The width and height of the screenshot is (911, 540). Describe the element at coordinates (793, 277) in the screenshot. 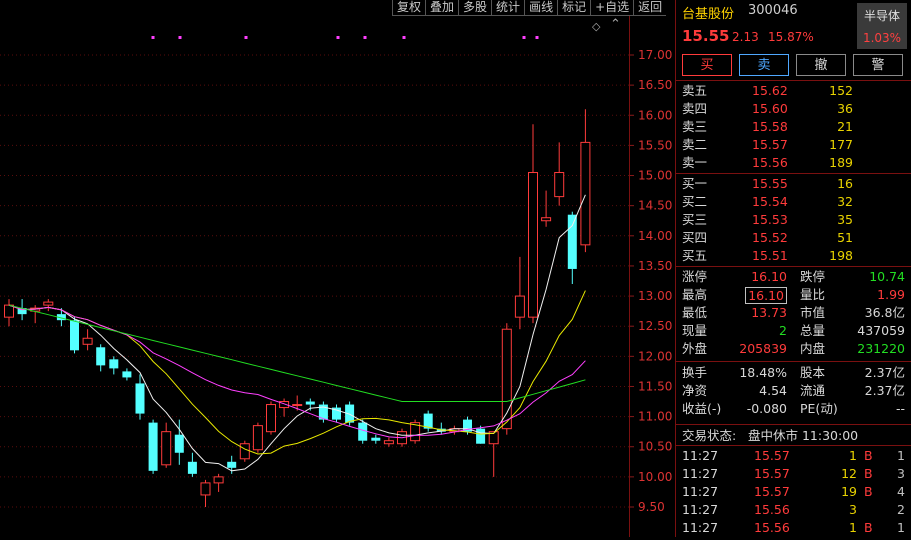

I see `stats-row-limit: 涨停 16.10 跌停 10.74` at that location.